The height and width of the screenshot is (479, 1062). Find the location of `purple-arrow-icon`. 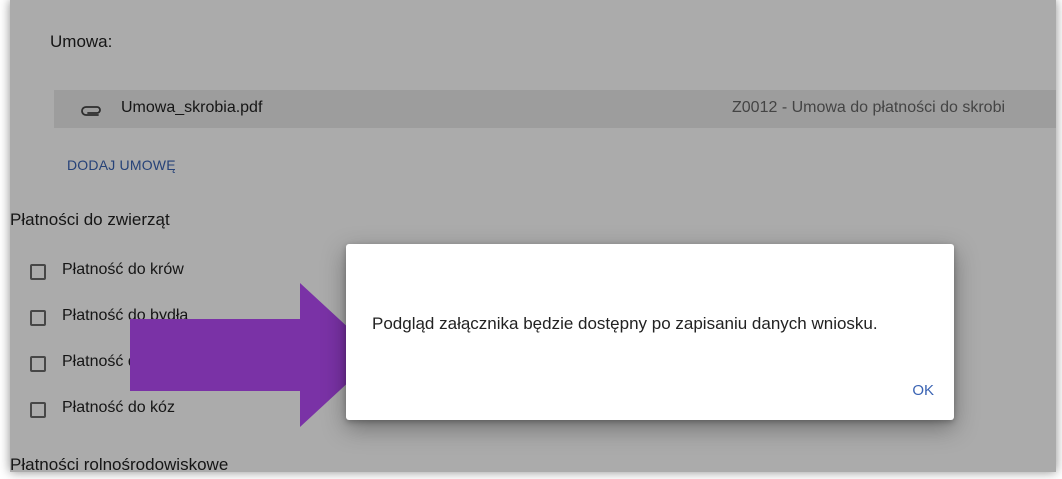

purple-arrow-icon is located at coordinates (254, 355).